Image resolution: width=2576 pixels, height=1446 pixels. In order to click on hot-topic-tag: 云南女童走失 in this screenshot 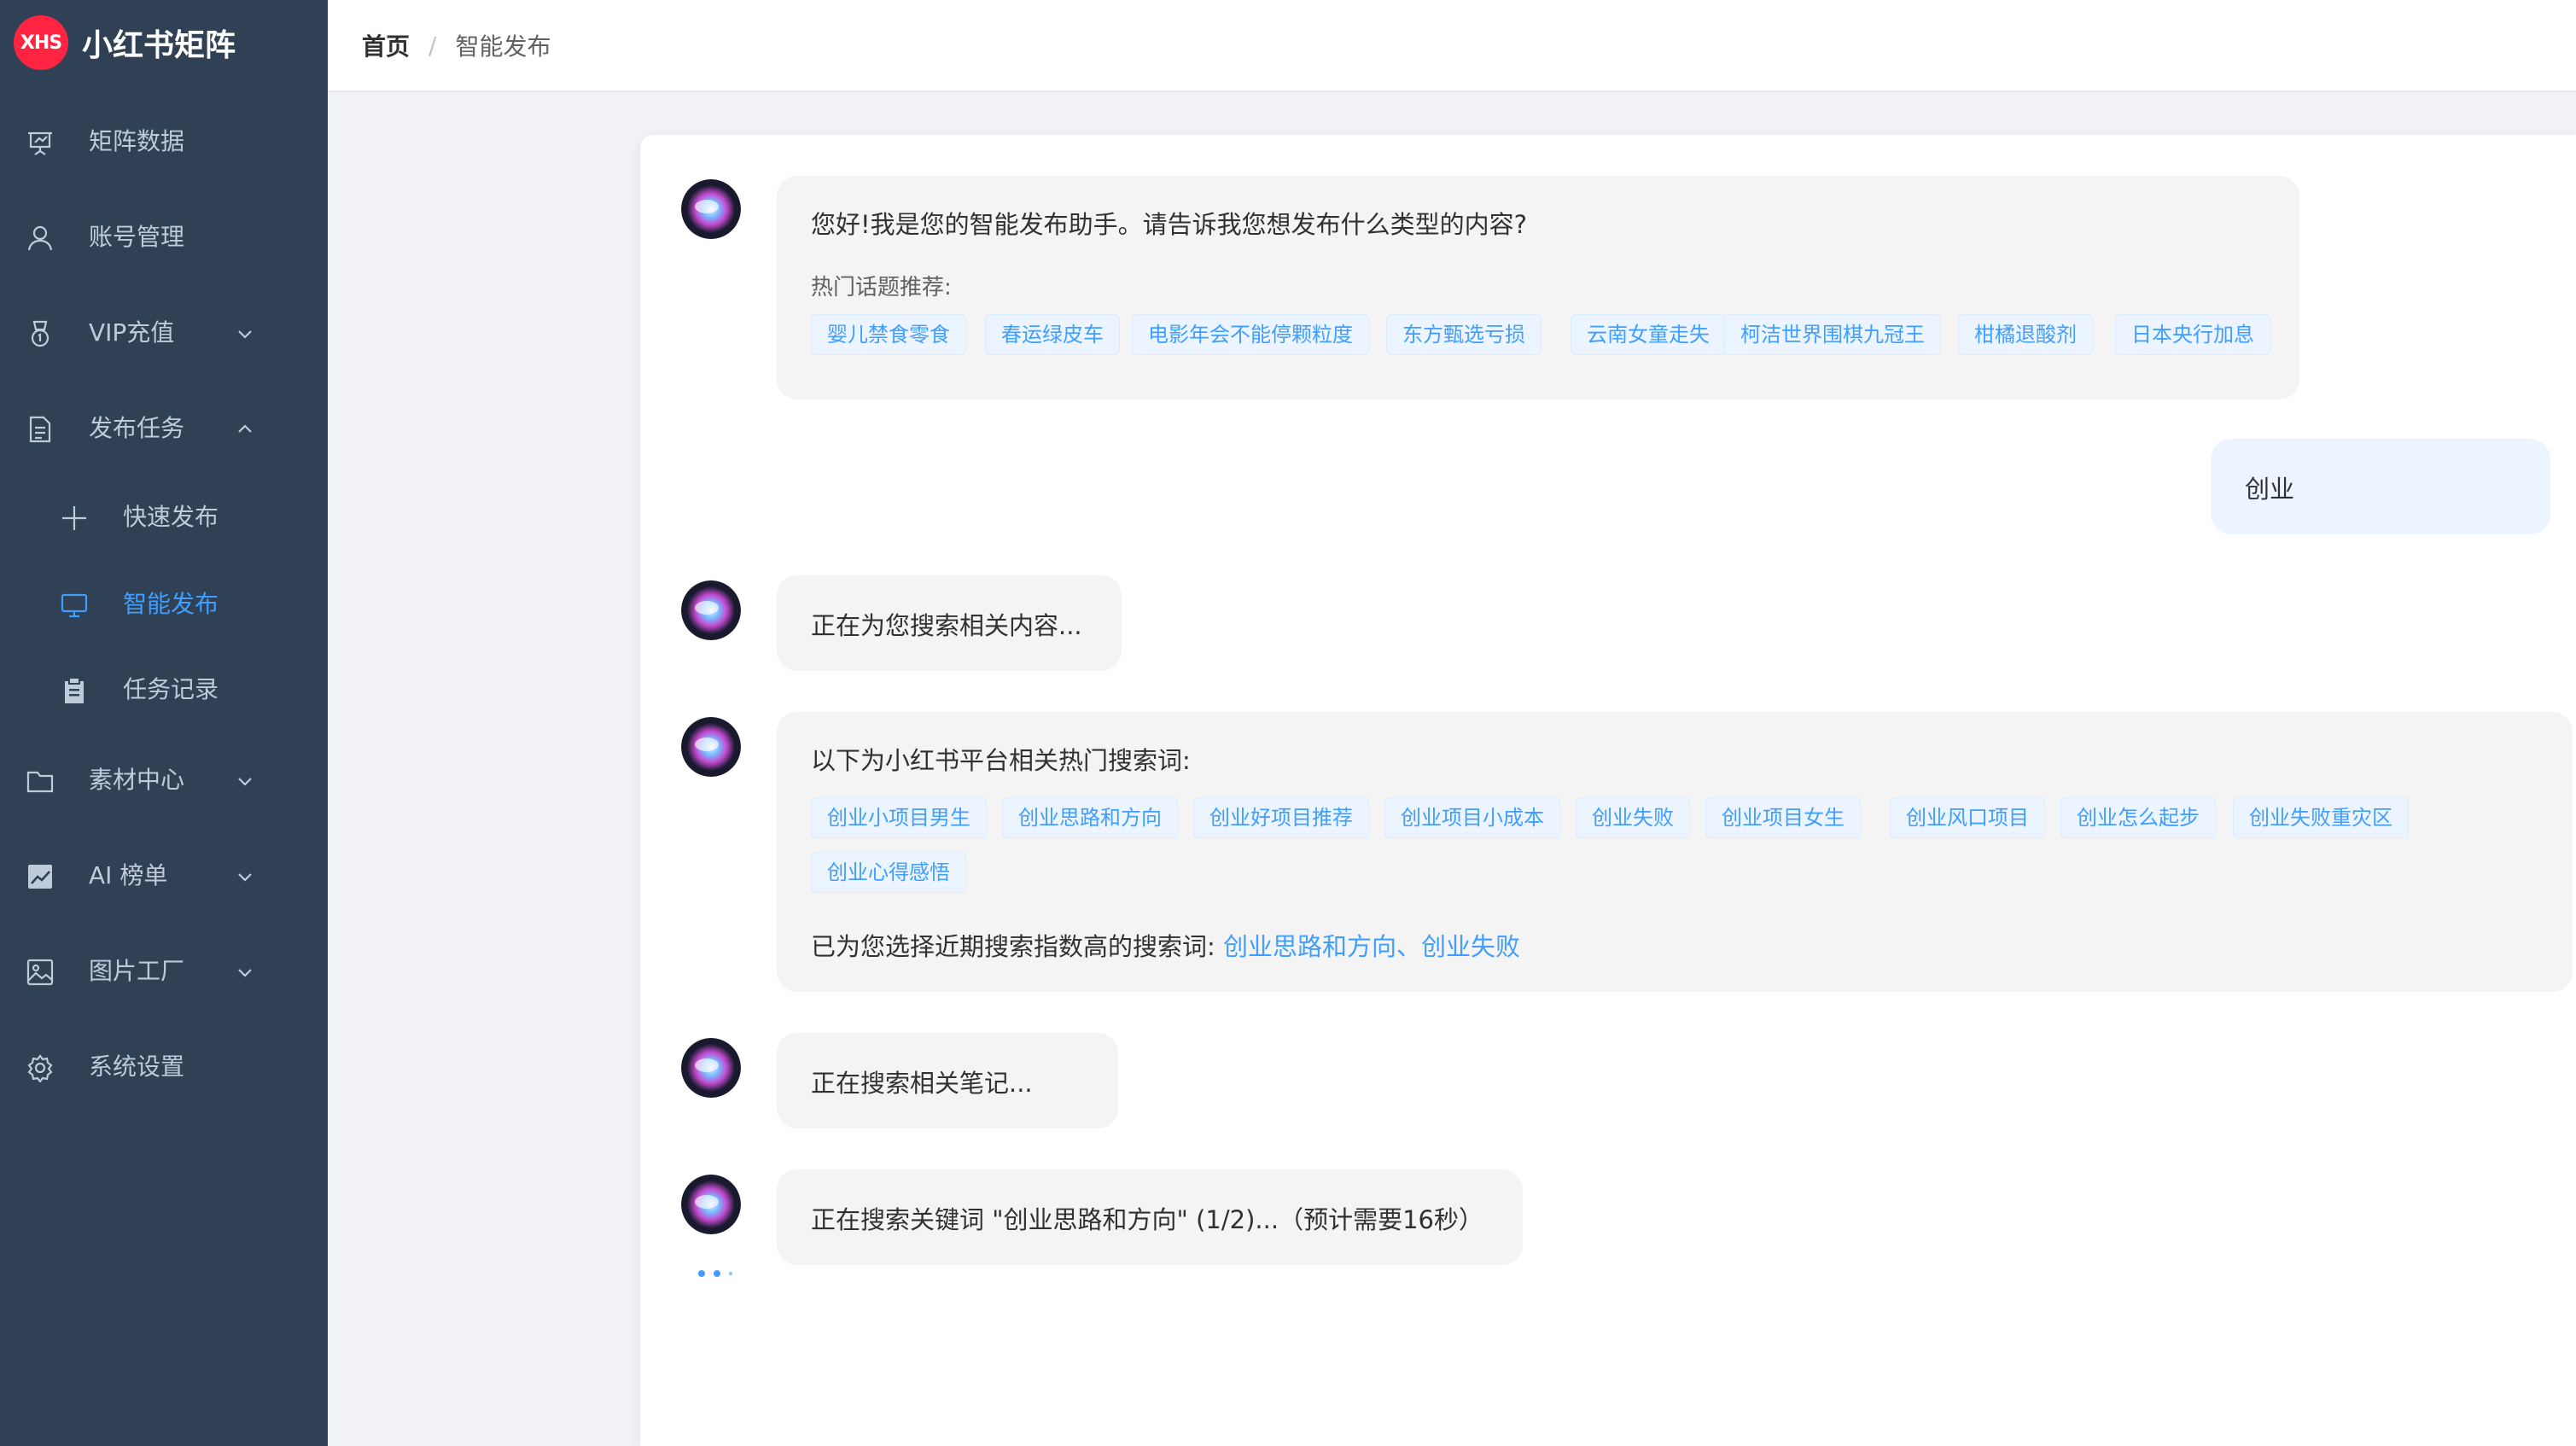, I will do `click(1648, 335)`.